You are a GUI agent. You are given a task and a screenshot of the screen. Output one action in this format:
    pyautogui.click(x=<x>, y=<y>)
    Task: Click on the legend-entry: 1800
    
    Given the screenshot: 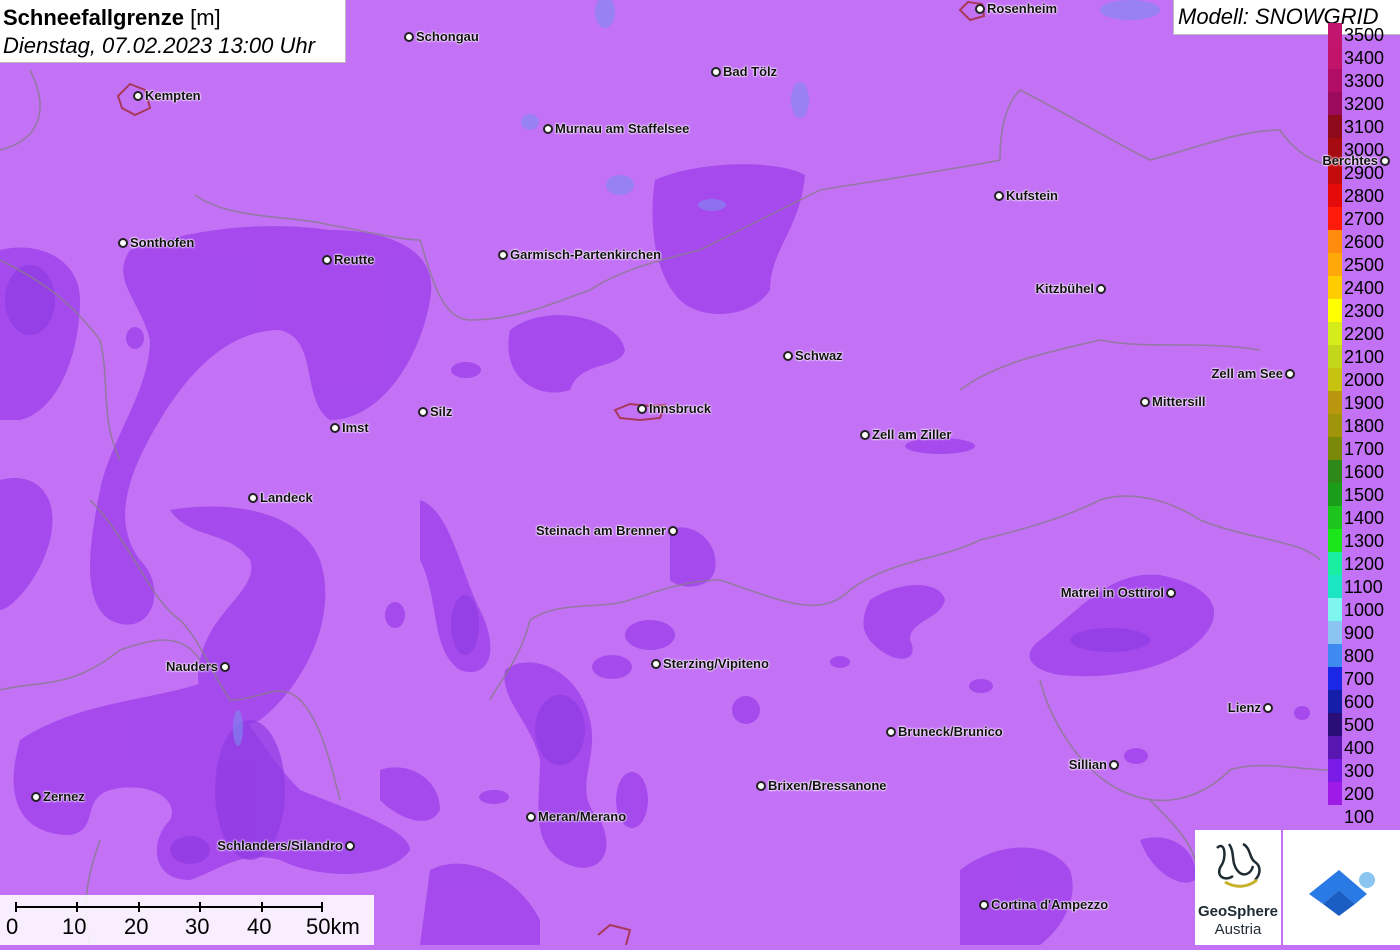 What is the action you would take?
    pyautogui.click(x=1364, y=425)
    